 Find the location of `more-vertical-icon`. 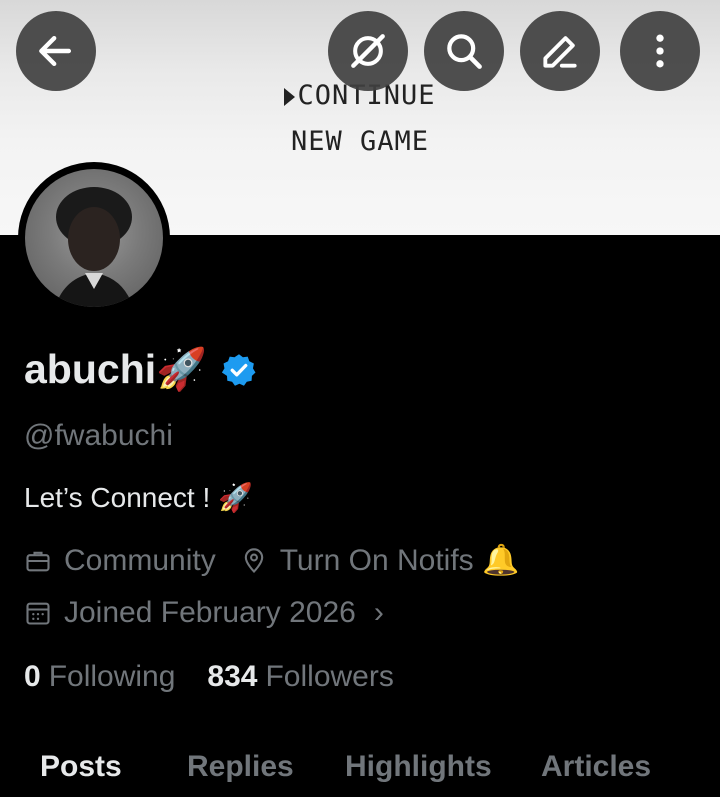

more-vertical-icon is located at coordinates (660, 51).